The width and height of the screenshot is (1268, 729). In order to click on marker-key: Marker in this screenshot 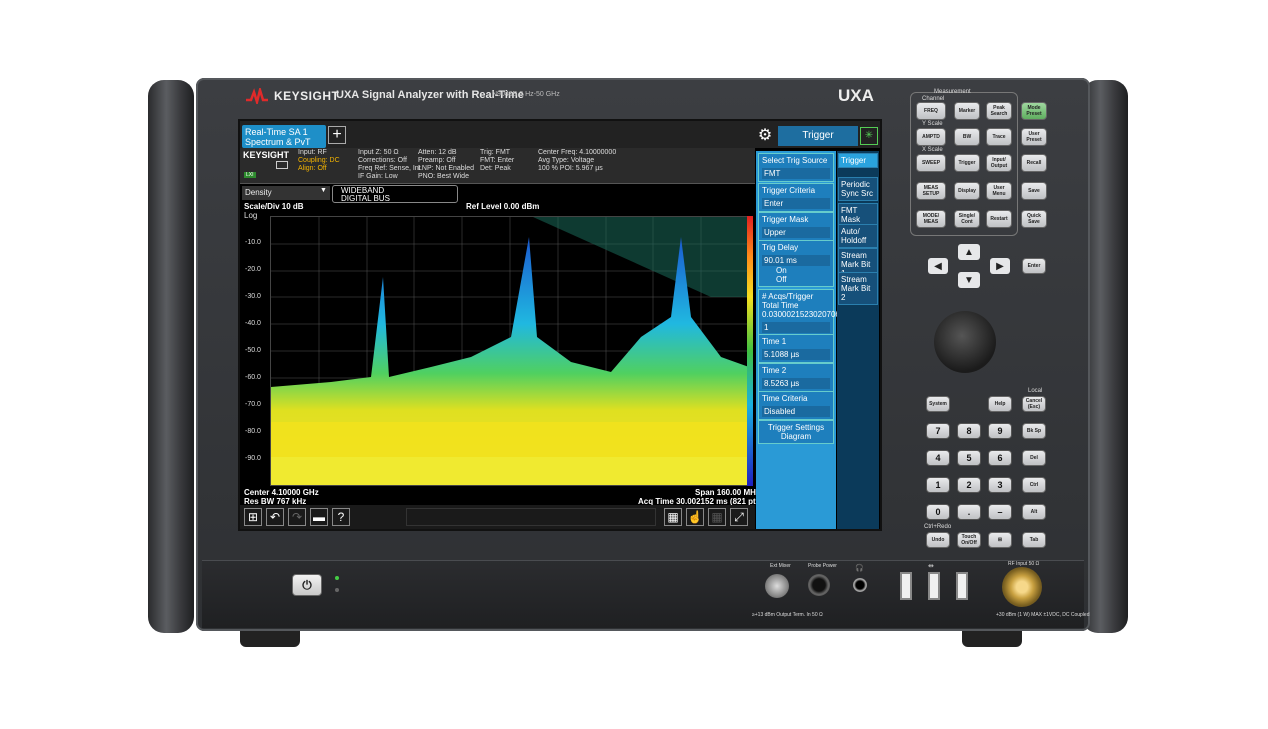, I will do `click(967, 111)`.